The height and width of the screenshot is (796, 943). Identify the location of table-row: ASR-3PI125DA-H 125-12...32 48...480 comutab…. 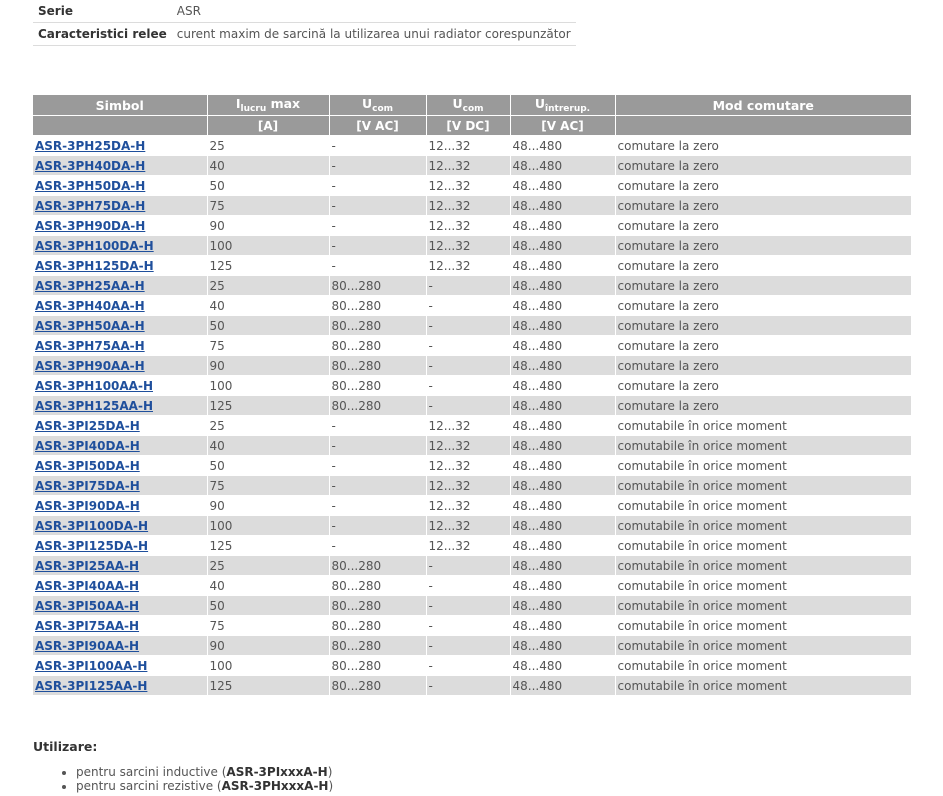
(472, 545).